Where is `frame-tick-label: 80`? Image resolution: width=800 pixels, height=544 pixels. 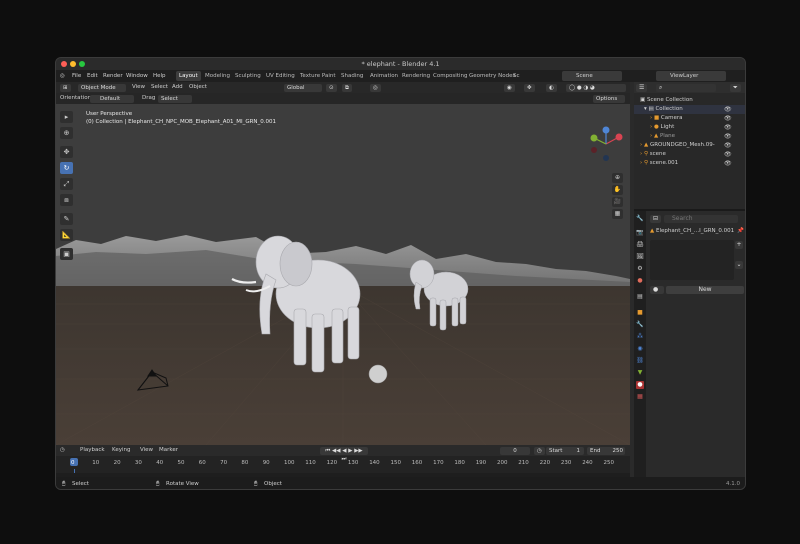 frame-tick-label: 80 is located at coordinates (245, 463).